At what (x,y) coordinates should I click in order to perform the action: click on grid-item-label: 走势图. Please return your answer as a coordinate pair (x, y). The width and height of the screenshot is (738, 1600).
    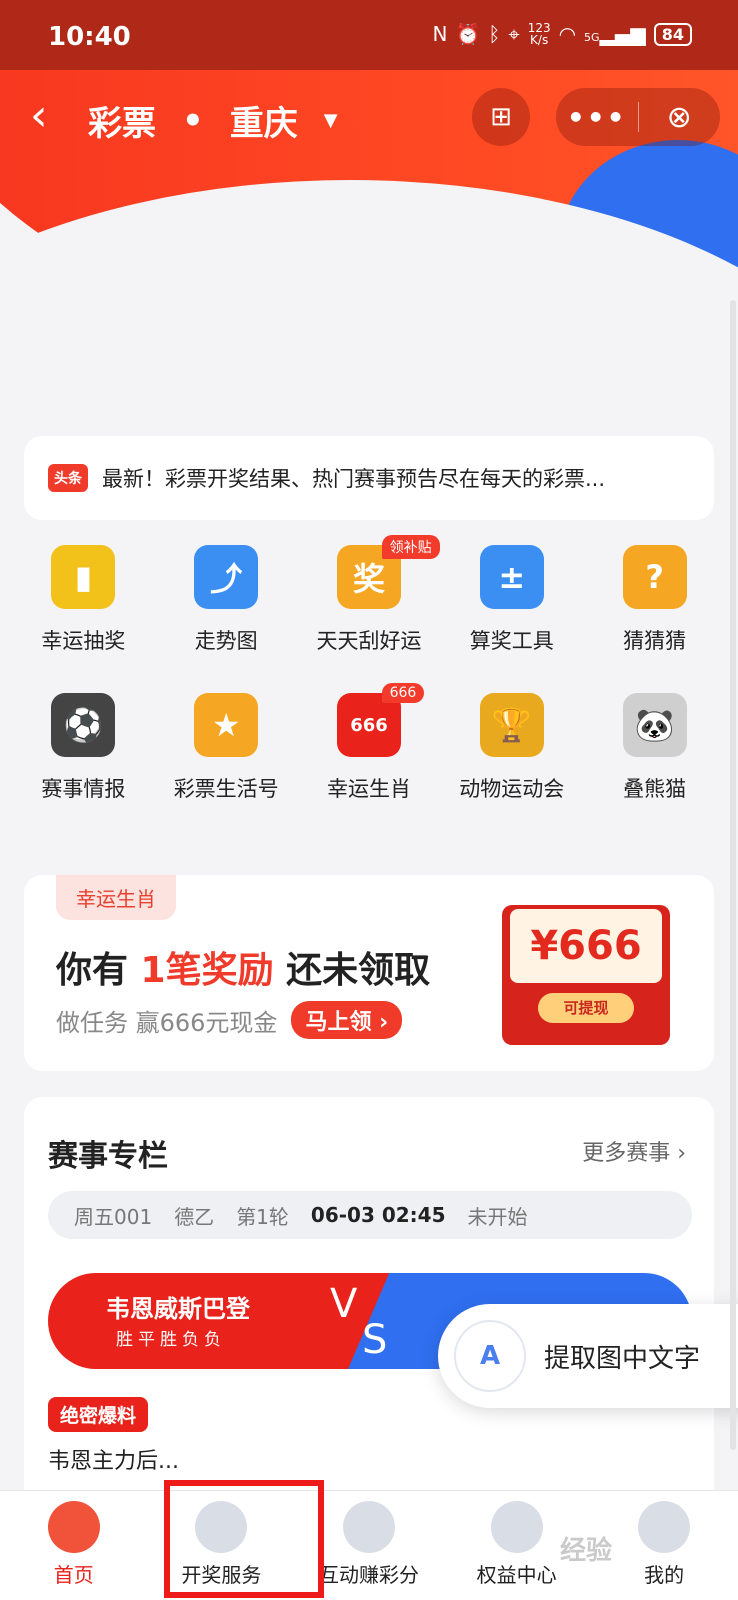
    Looking at the image, I should click on (226, 641).